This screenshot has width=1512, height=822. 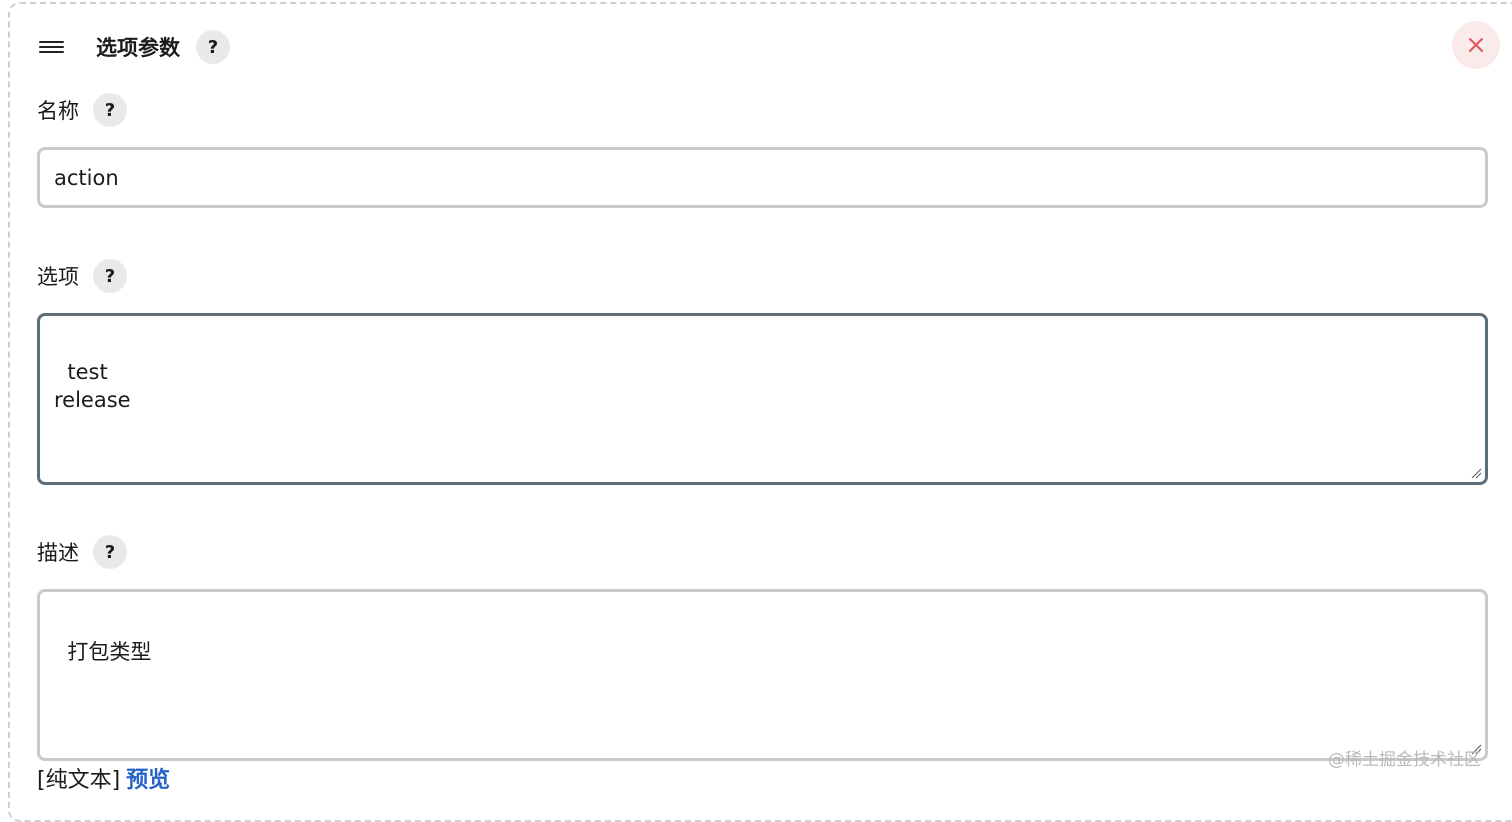 I want to click on name-label-text: 名称, so click(x=58, y=111).